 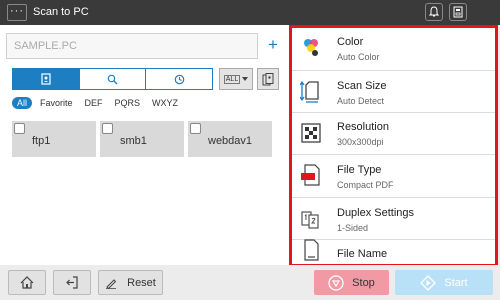 I want to click on tab-address-book, so click(x=46, y=79).